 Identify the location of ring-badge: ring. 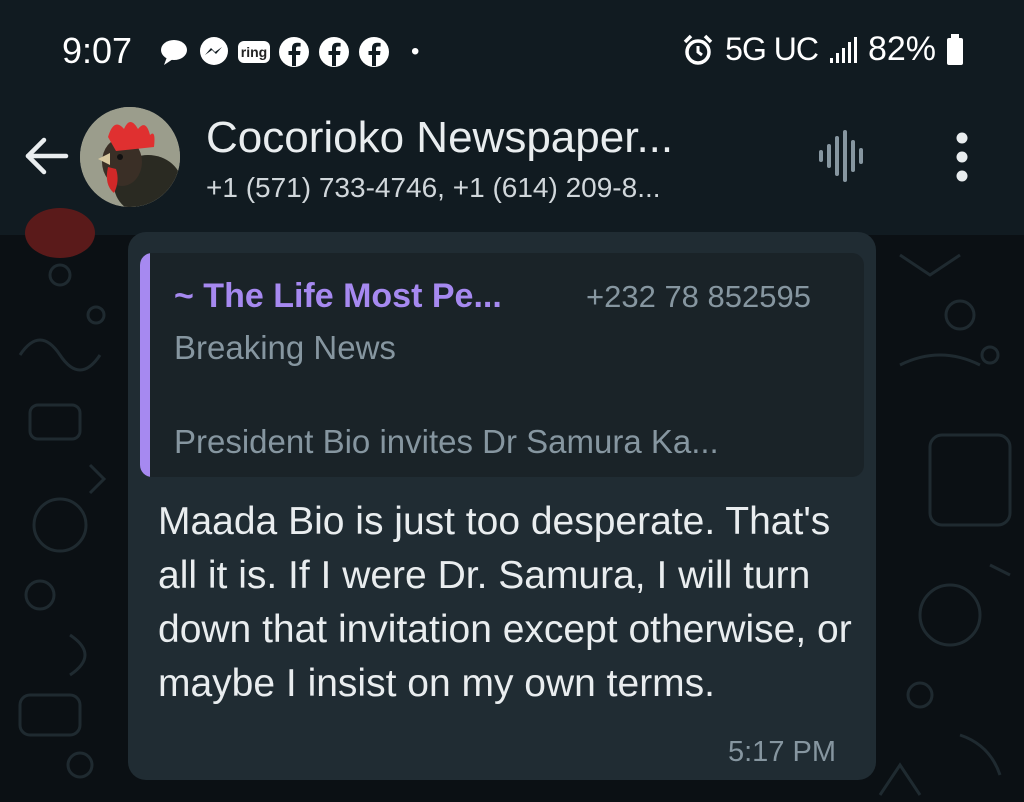
(254, 52).